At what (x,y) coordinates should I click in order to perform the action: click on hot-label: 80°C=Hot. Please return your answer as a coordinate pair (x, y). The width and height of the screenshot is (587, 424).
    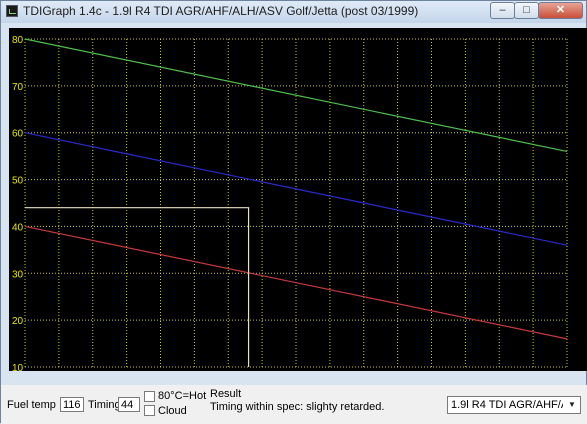
    Looking at the image, I should click on (182, 396).